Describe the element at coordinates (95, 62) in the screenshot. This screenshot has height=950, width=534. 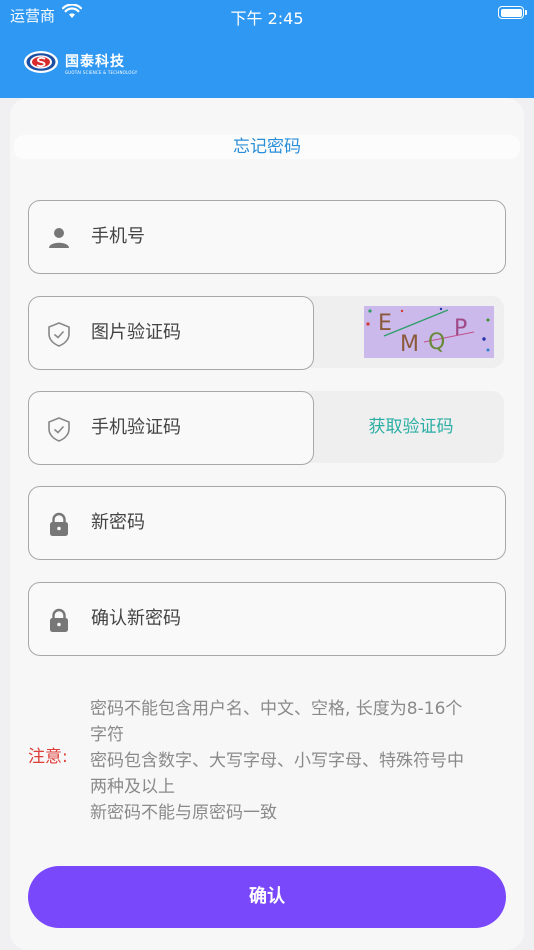
I see `logo-text: 国泰科技` at that location.